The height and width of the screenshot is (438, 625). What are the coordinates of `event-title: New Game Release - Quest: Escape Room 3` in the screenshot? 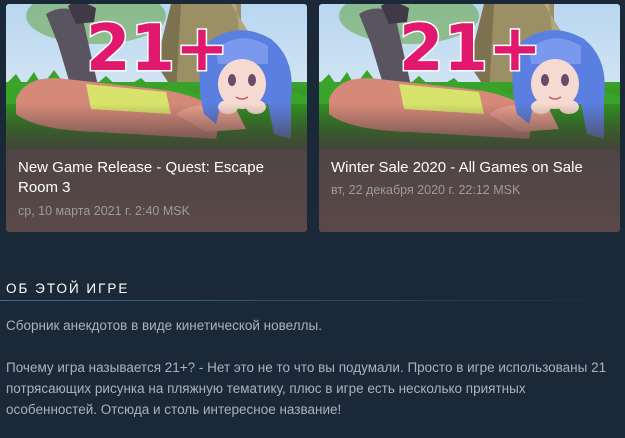 It's located at (141, 177).